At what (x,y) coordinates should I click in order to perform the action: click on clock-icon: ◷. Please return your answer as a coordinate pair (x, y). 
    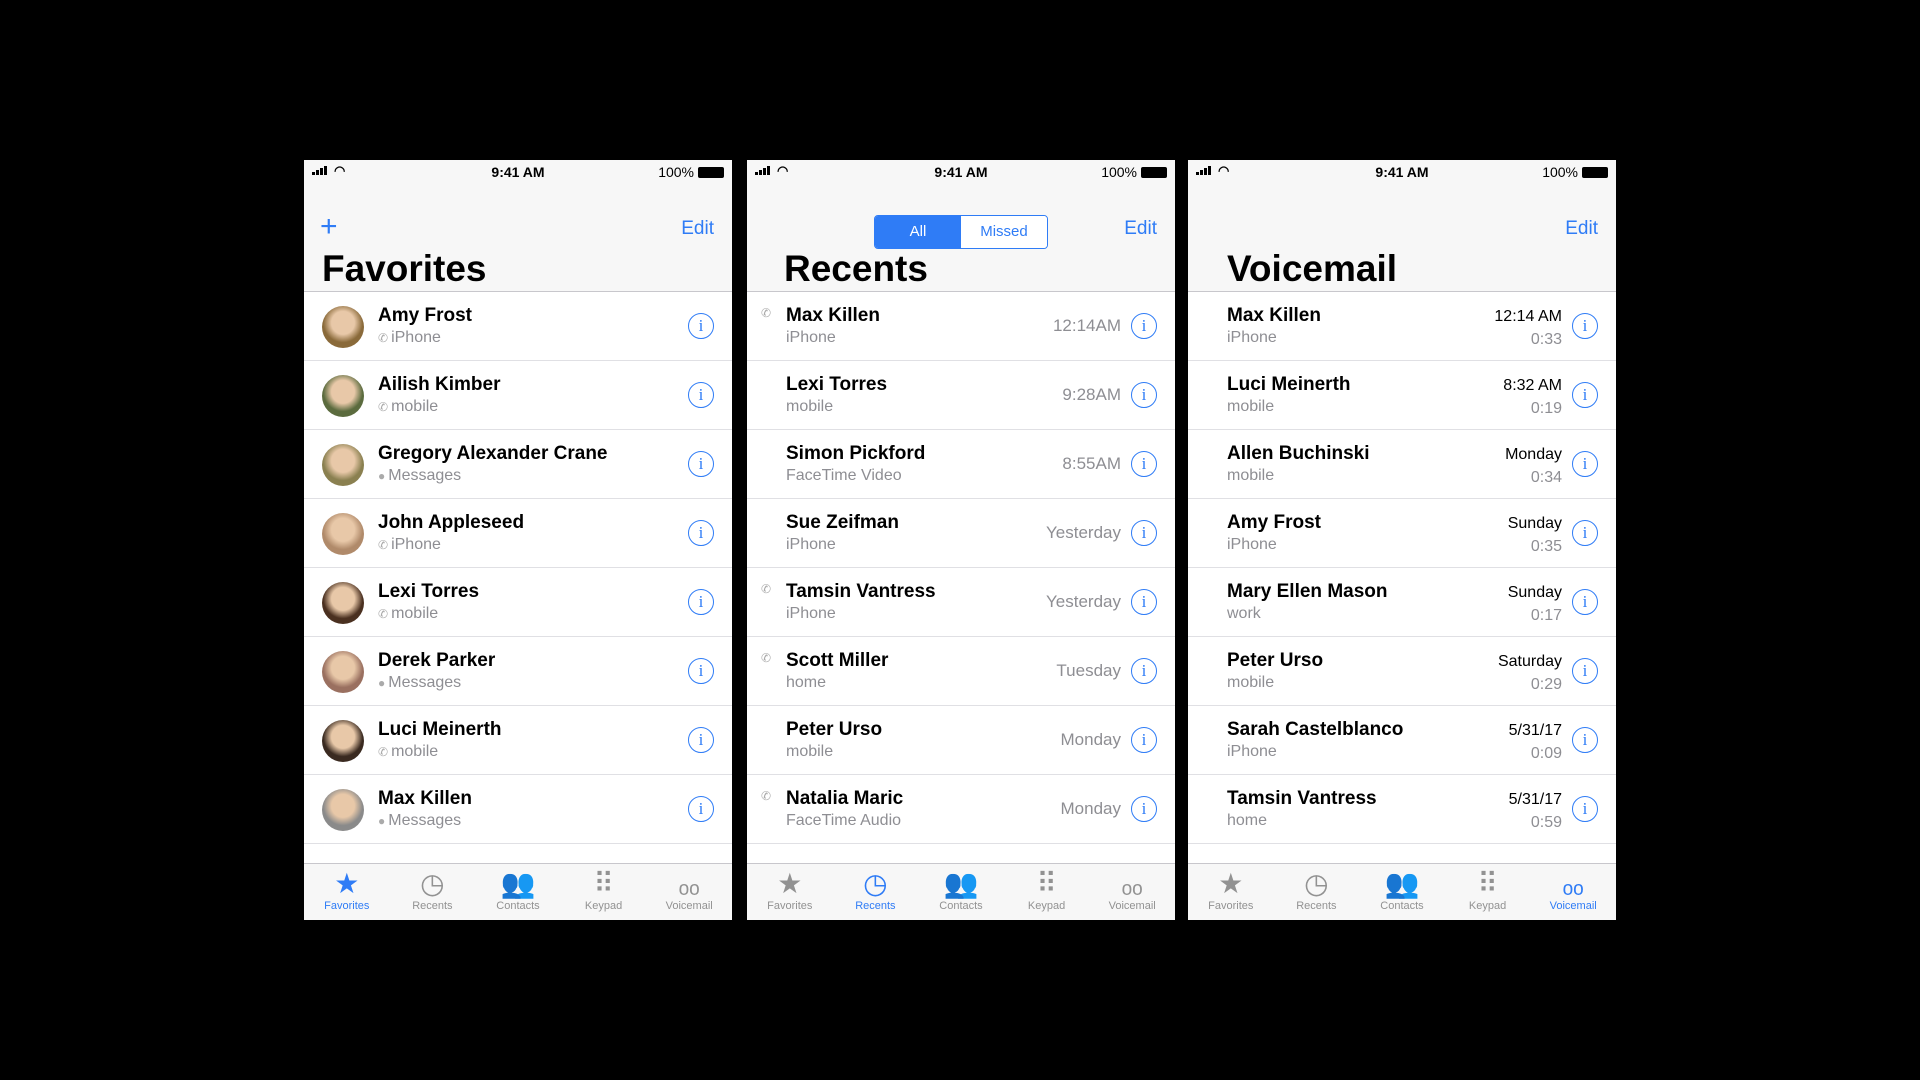
    Looking at the image, I should click on (1316, 883).